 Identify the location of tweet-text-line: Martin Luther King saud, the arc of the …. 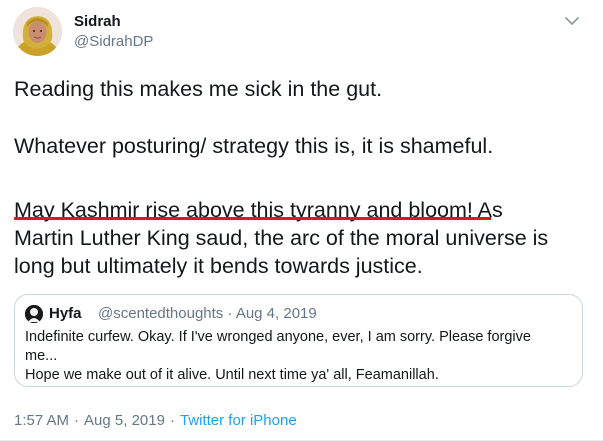
(281, 238).